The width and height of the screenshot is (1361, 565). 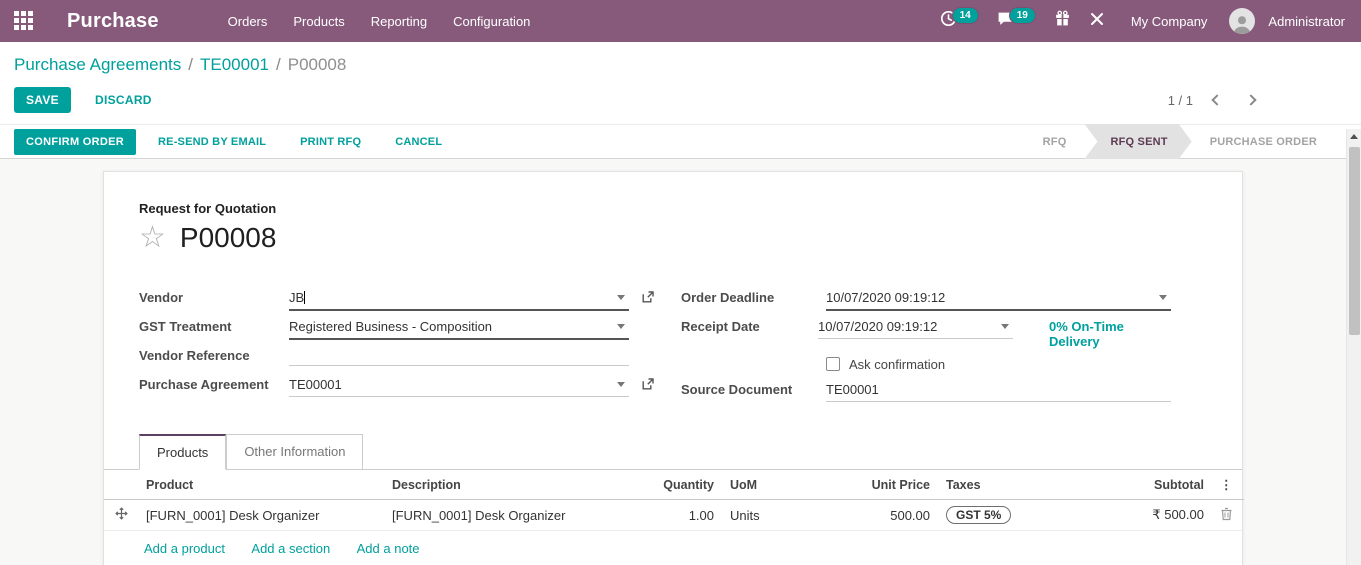 What do you see at coordinates (75, 141) in the screenshot?
I see `confirm-order-button: CONFIRM ORDER` at bounding box center [75, 141].